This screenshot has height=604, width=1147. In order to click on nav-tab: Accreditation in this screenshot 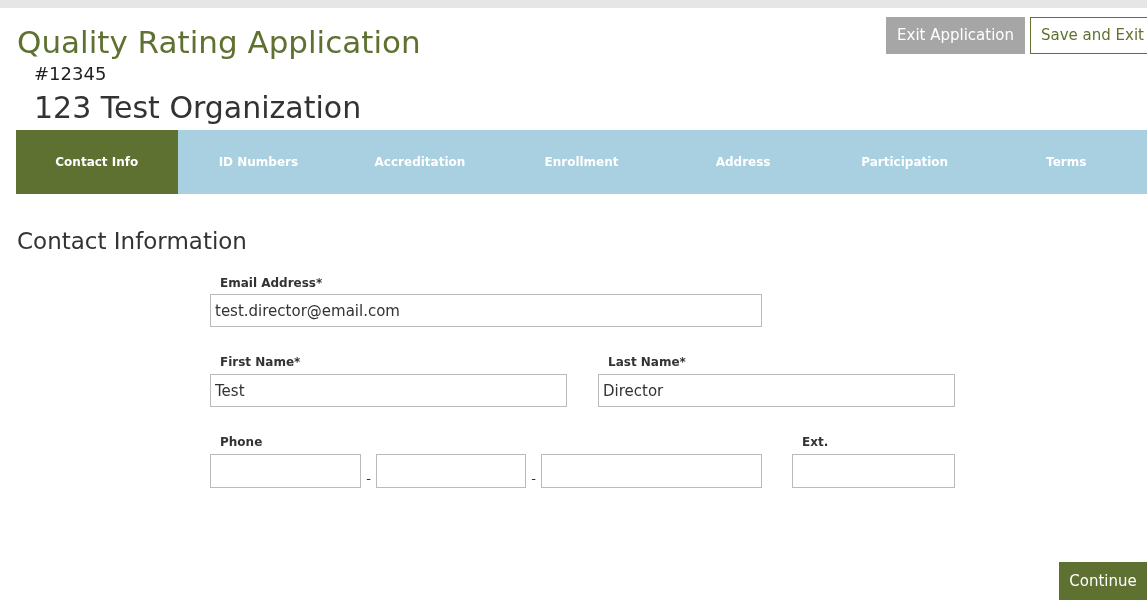, I will do `click(420, 162)`.